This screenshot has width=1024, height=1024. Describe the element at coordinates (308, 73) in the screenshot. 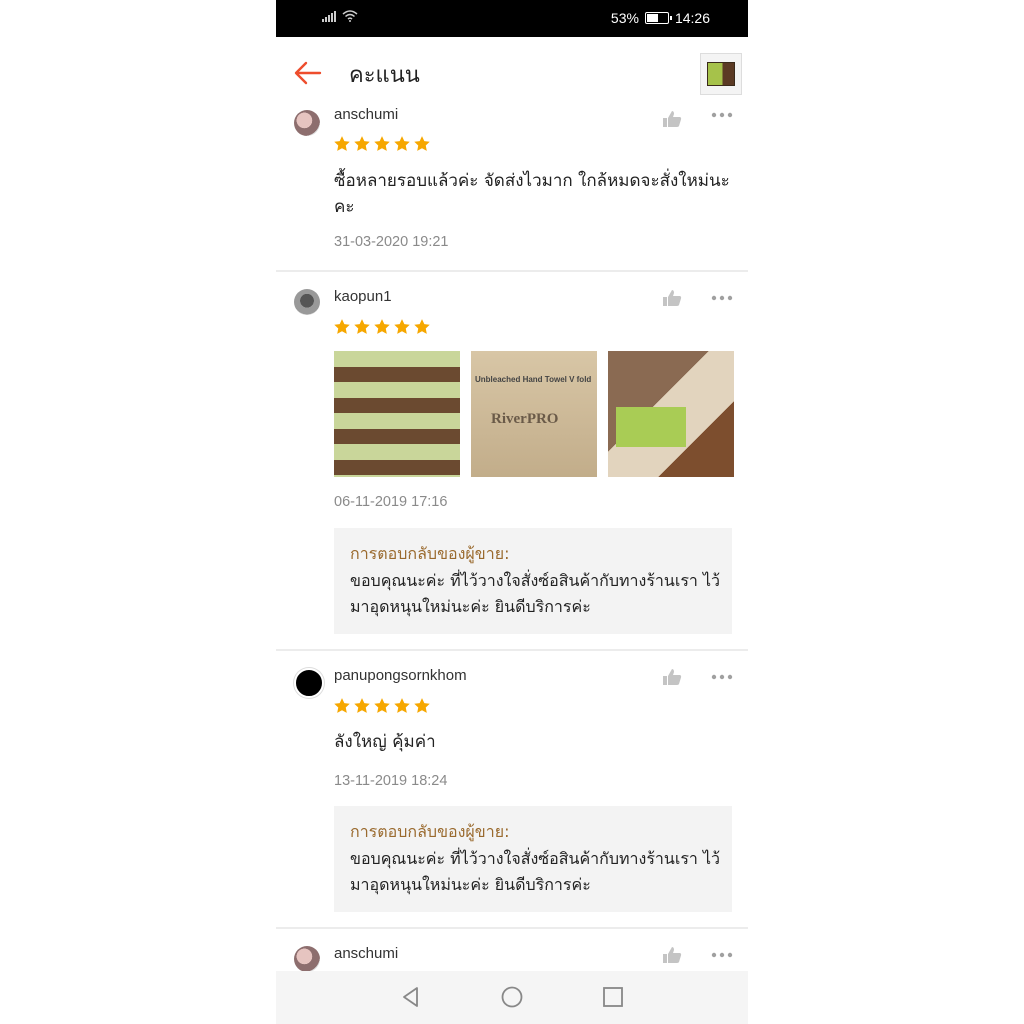

I see `back-arrow-icon` at that location.